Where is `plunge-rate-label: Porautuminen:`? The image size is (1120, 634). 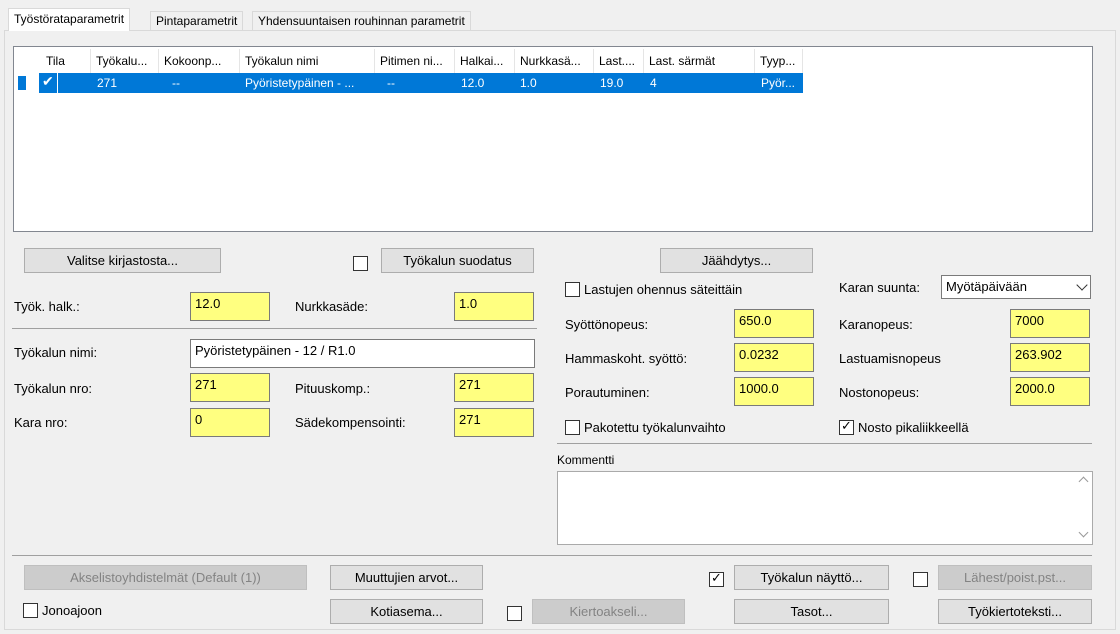
plunge-rate-label: Porautuminen: is located at coordinates (607, 392).